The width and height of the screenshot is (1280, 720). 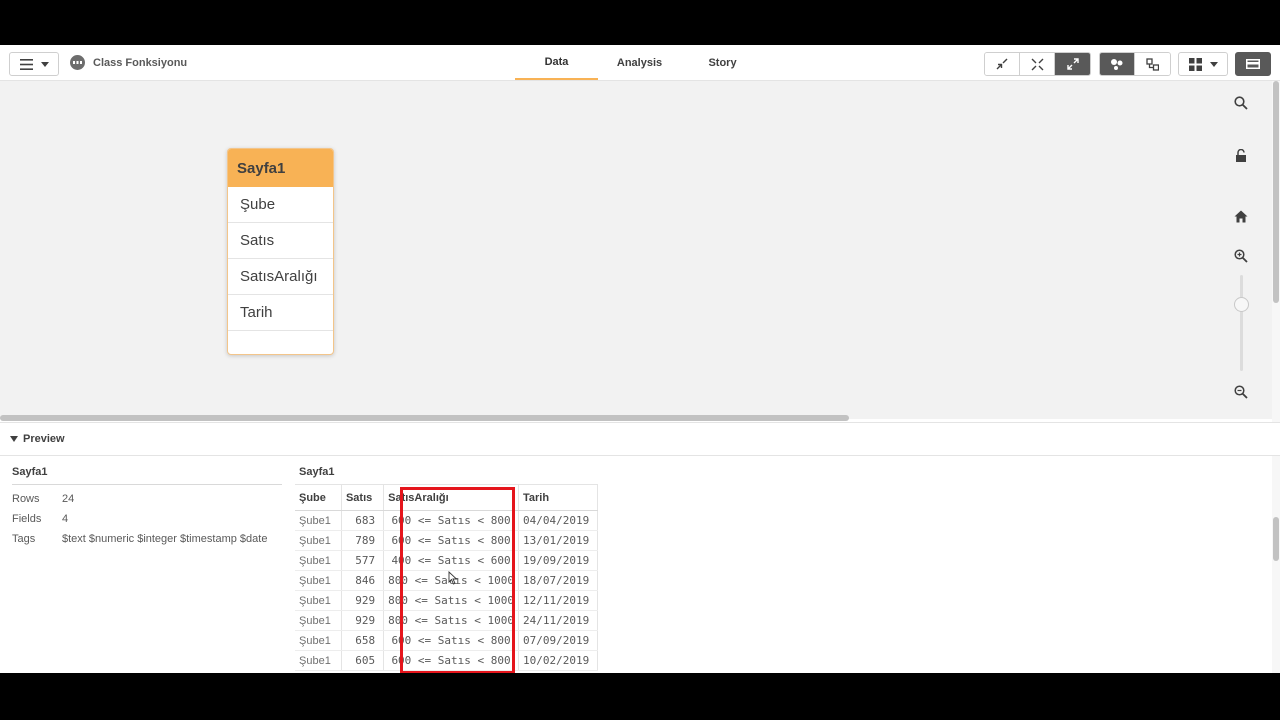 I want to click on associations-view-button, so click(x=1117, y=64).